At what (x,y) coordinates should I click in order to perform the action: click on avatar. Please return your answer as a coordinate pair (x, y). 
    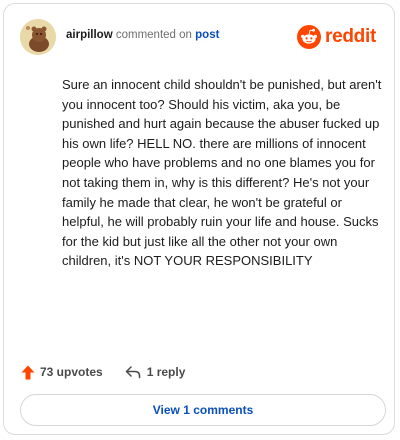
    Looking at the image, I should click on (38, 37).